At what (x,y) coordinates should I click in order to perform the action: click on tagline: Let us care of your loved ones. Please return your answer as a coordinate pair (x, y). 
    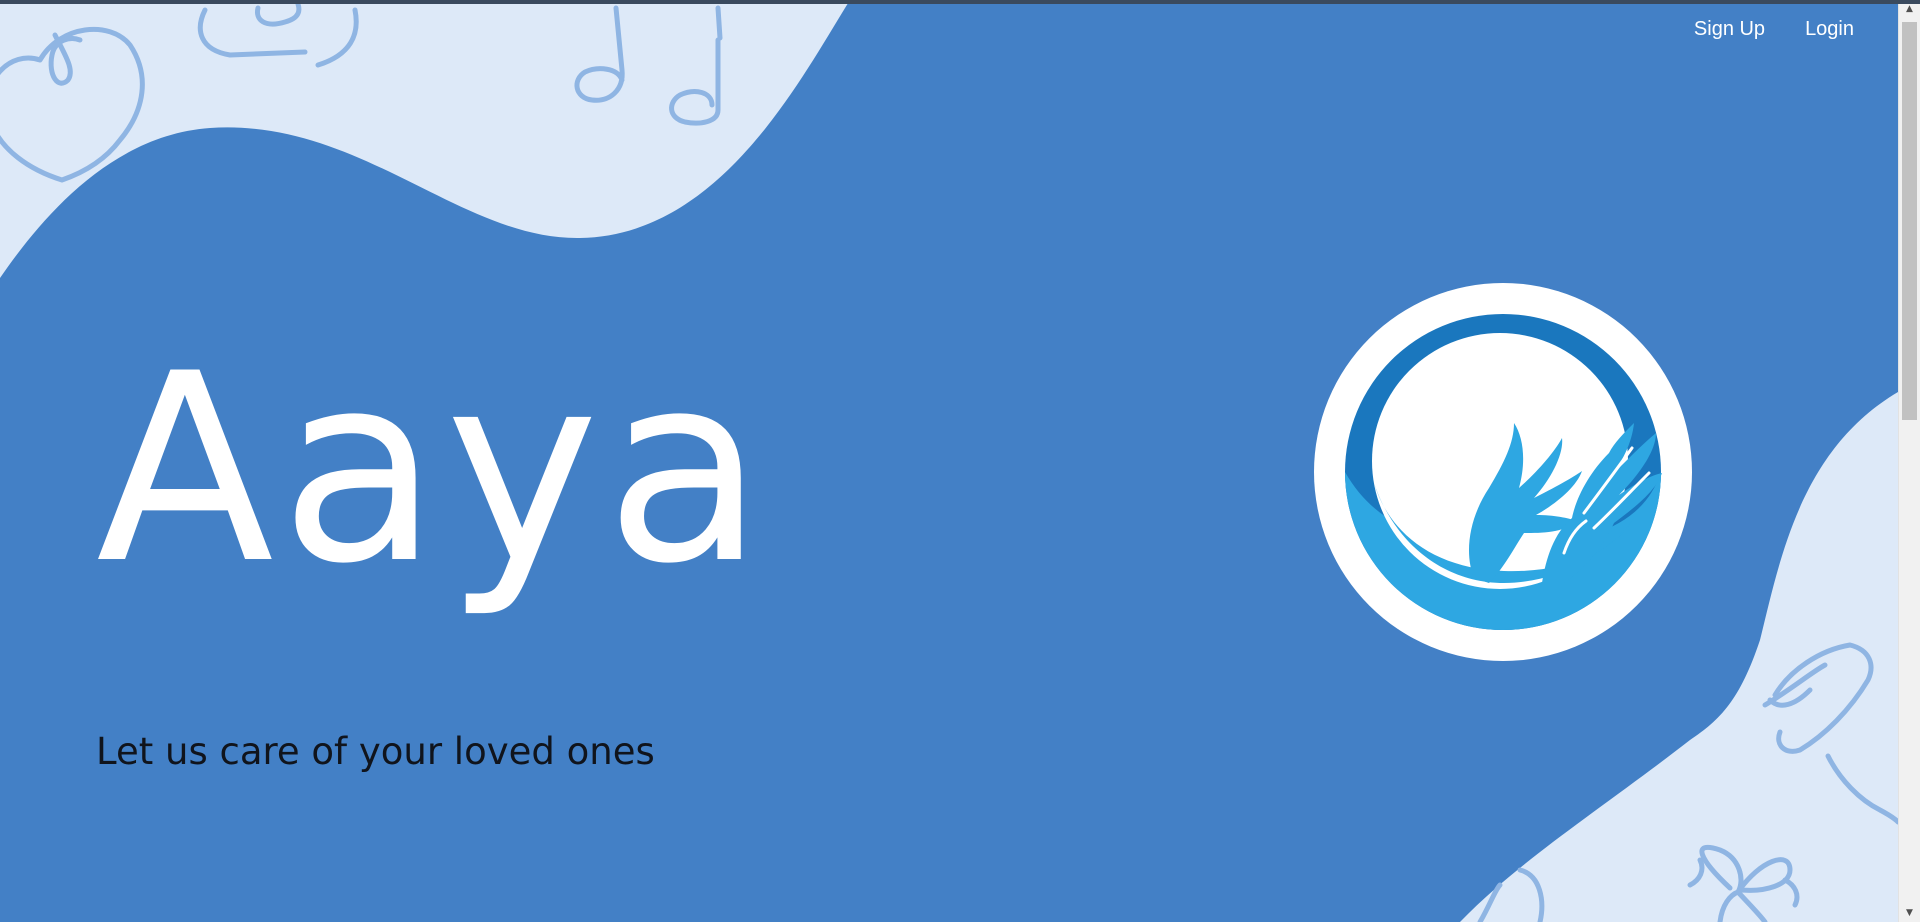
    Looking at the image, I should click on (375, 751).